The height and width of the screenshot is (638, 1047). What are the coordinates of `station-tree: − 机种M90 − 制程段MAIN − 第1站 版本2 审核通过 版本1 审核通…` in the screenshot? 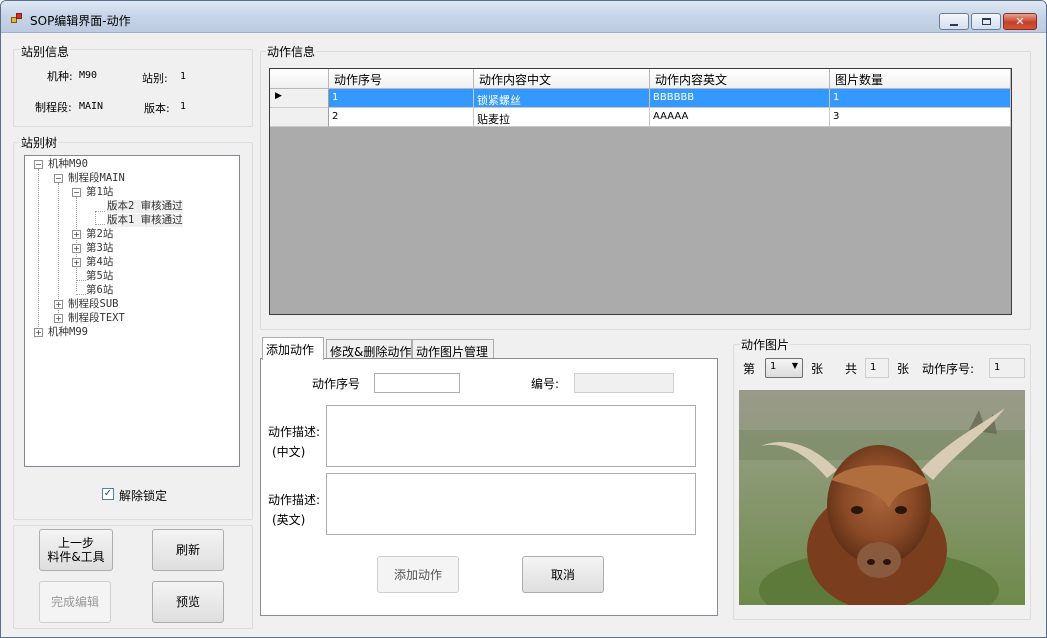 It's located at (132, 311).